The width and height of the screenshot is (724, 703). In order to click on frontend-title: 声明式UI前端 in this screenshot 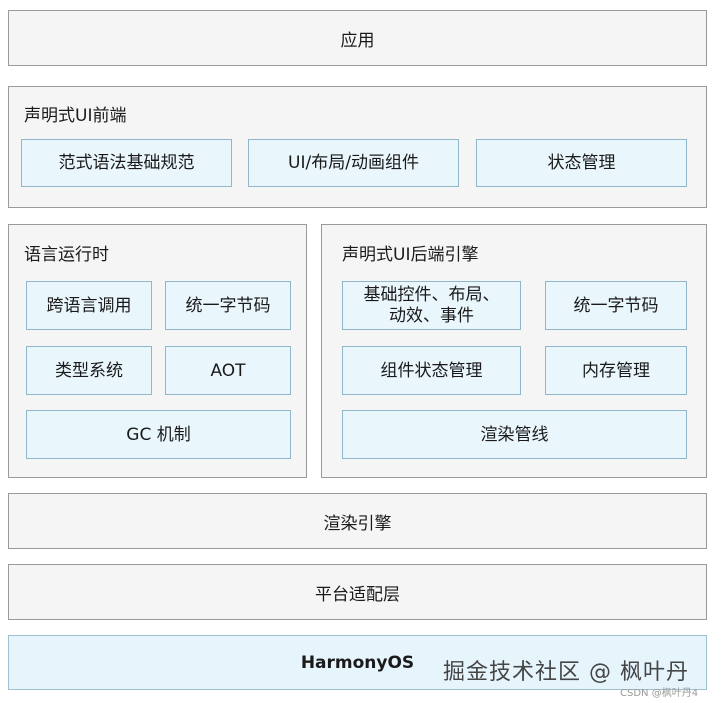, I will do `click(75, 116)`.